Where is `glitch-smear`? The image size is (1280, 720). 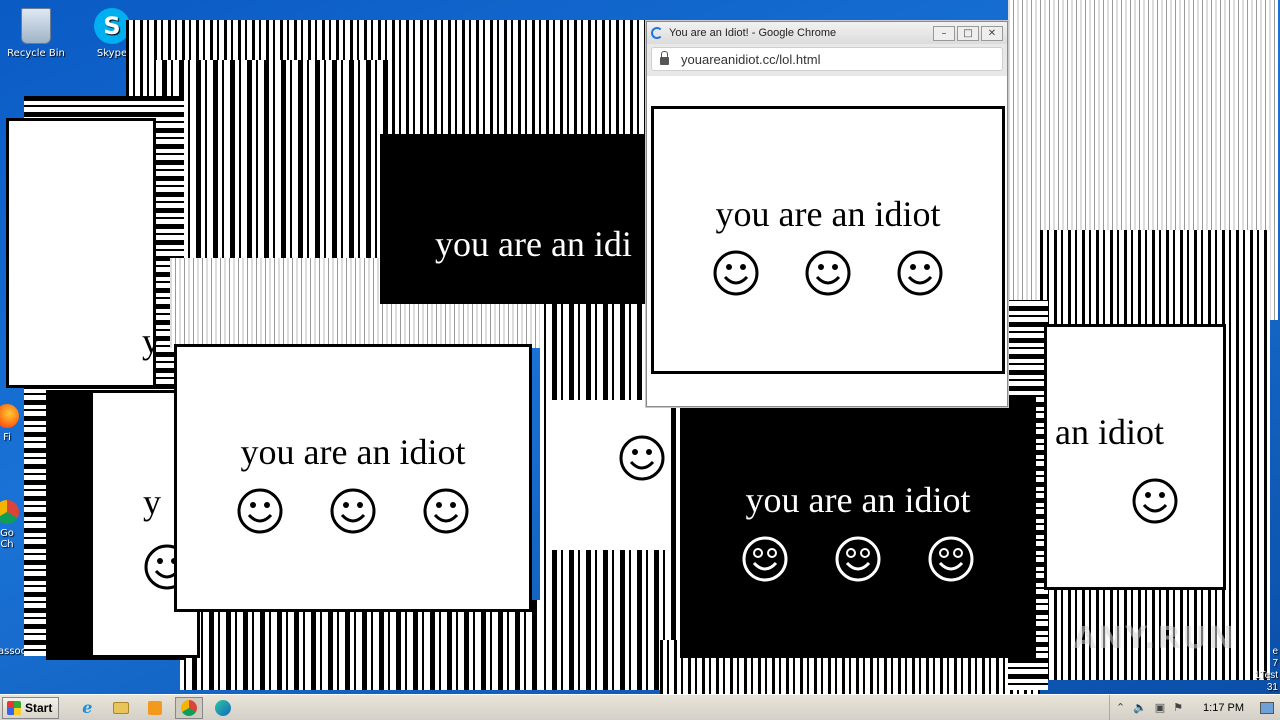
glitch-smear is located at coordinates (360, 645).